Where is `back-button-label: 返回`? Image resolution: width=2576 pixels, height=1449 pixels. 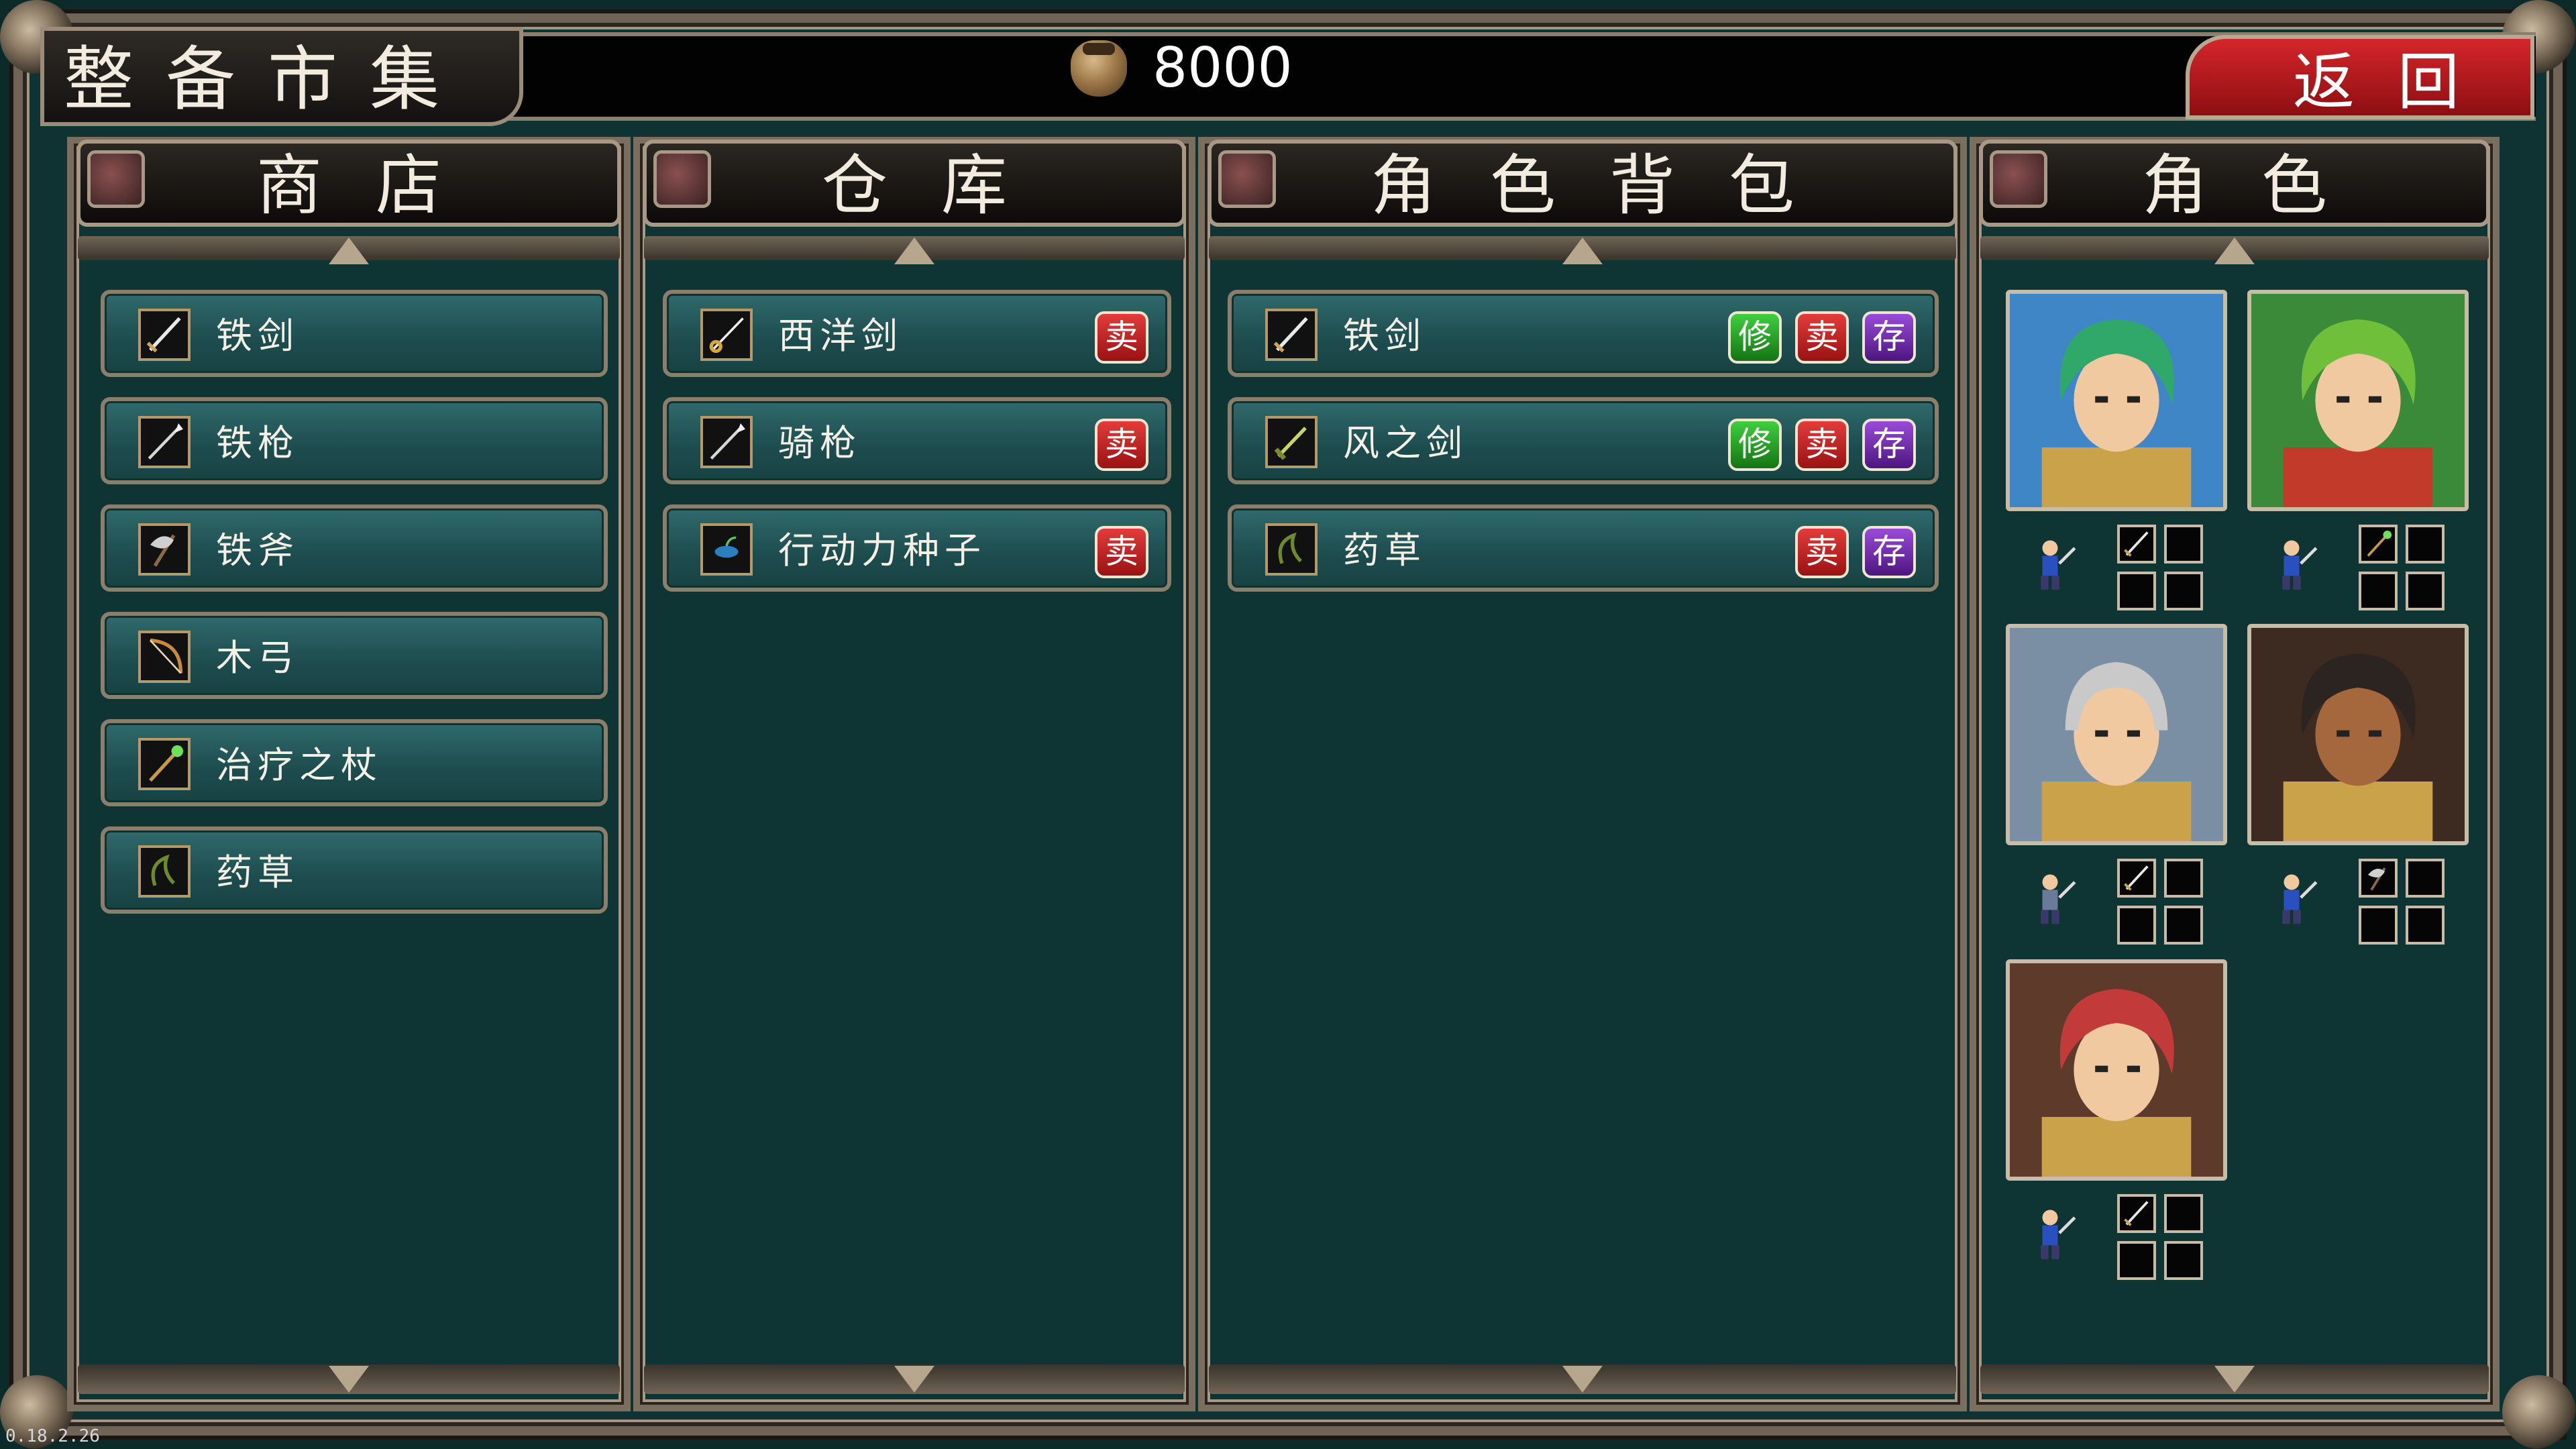
back-button-label: 返回 is located at coordinates (2398, 82).